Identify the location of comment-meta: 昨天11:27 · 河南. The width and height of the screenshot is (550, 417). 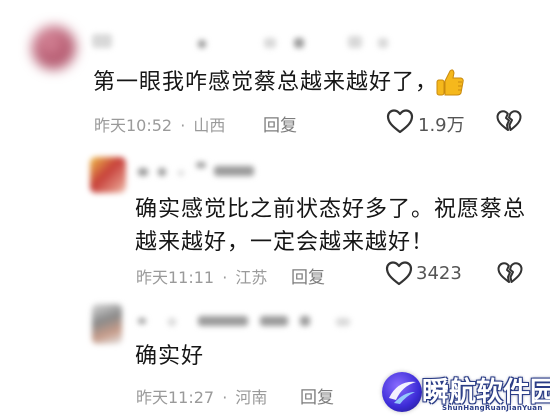
(201, 396).